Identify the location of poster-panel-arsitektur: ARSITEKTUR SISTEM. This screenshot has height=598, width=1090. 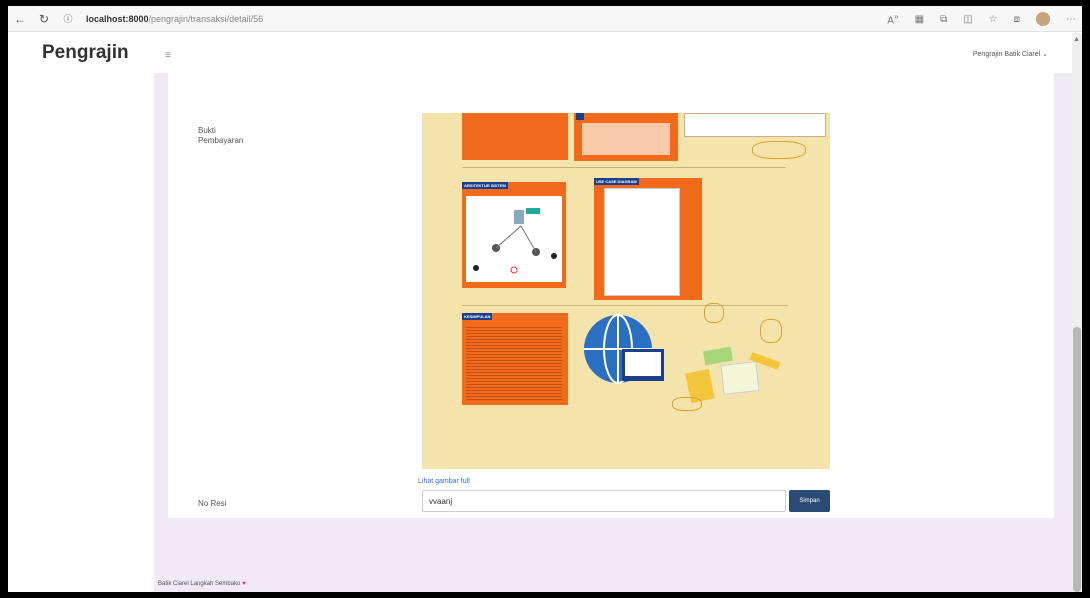
(514, 235).